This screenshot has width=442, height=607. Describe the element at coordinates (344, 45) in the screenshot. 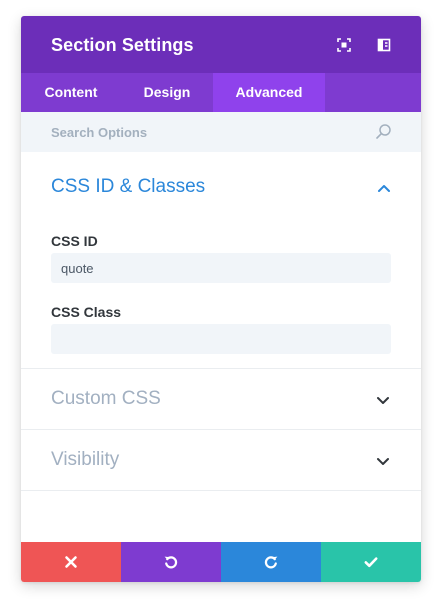

I see `expand-icon` at that location.